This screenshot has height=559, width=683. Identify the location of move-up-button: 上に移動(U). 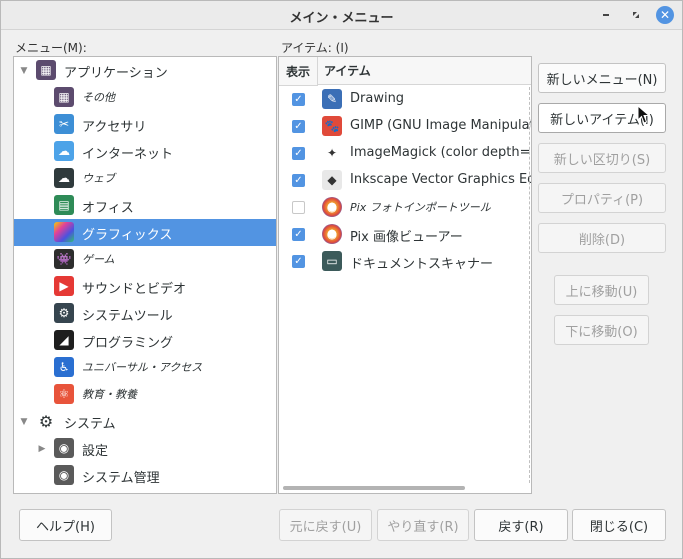
(601, 290).